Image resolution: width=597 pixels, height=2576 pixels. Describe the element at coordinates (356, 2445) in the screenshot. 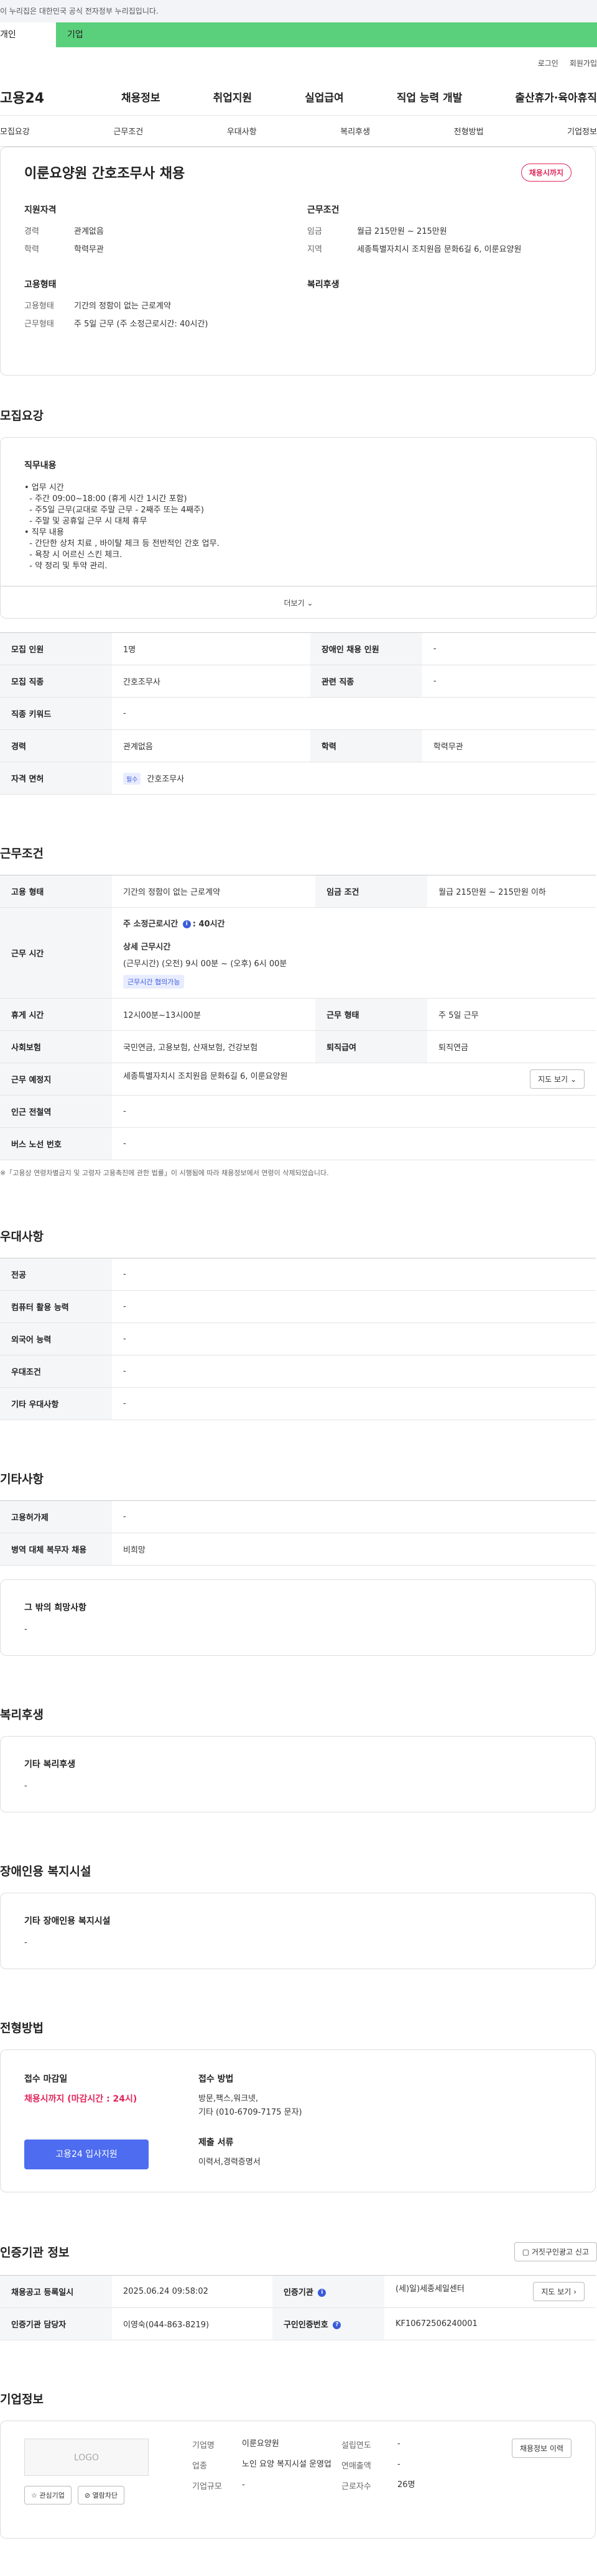

I see `company-founded-key: 설립연도` at that location.